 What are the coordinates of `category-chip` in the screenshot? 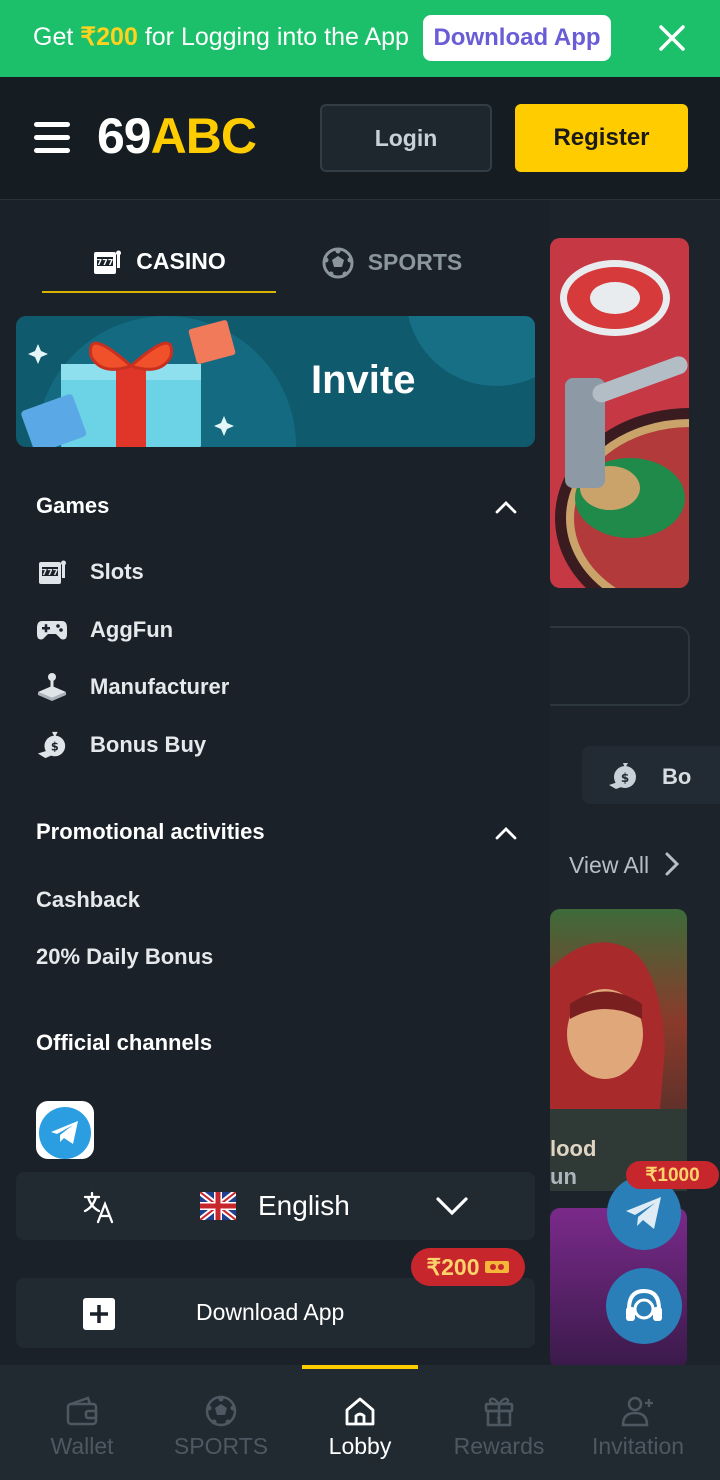 It's located at (651, 775).